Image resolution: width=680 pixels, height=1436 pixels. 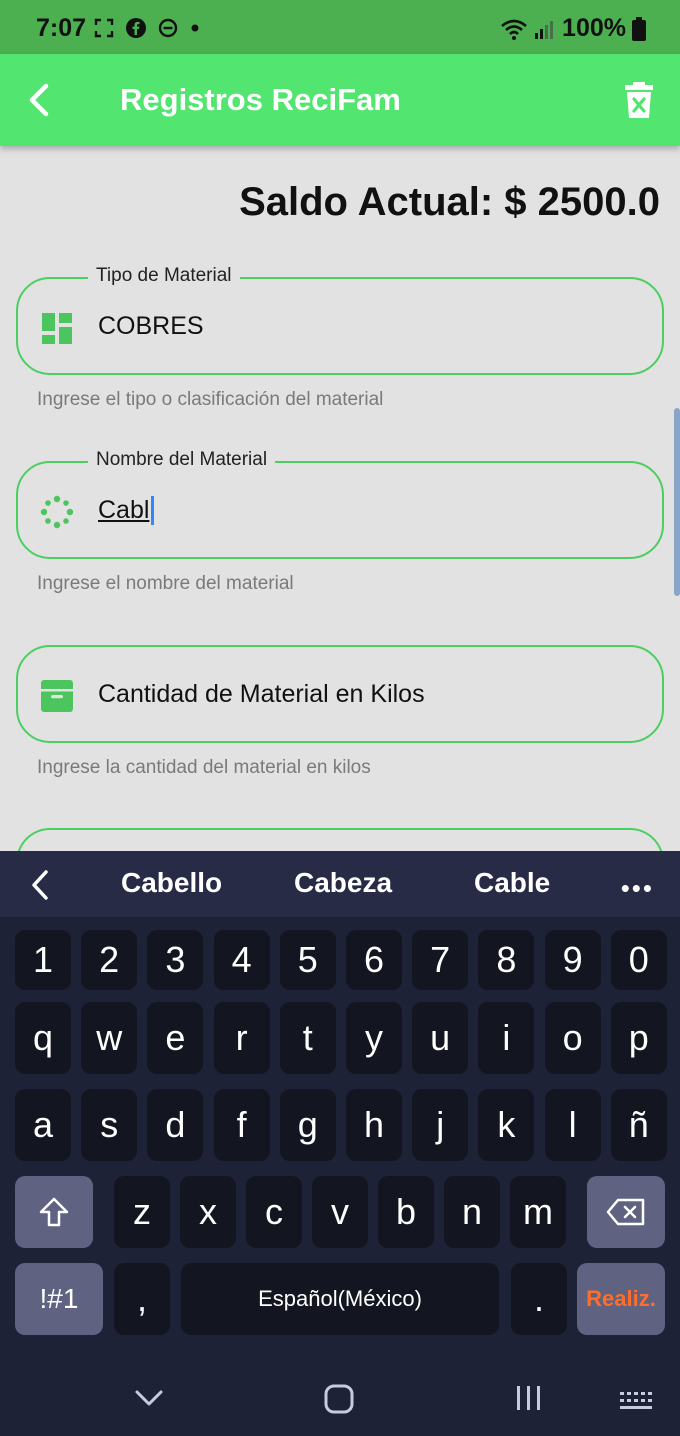 I want to click on key-e: e, so click(x=175, y=1038).